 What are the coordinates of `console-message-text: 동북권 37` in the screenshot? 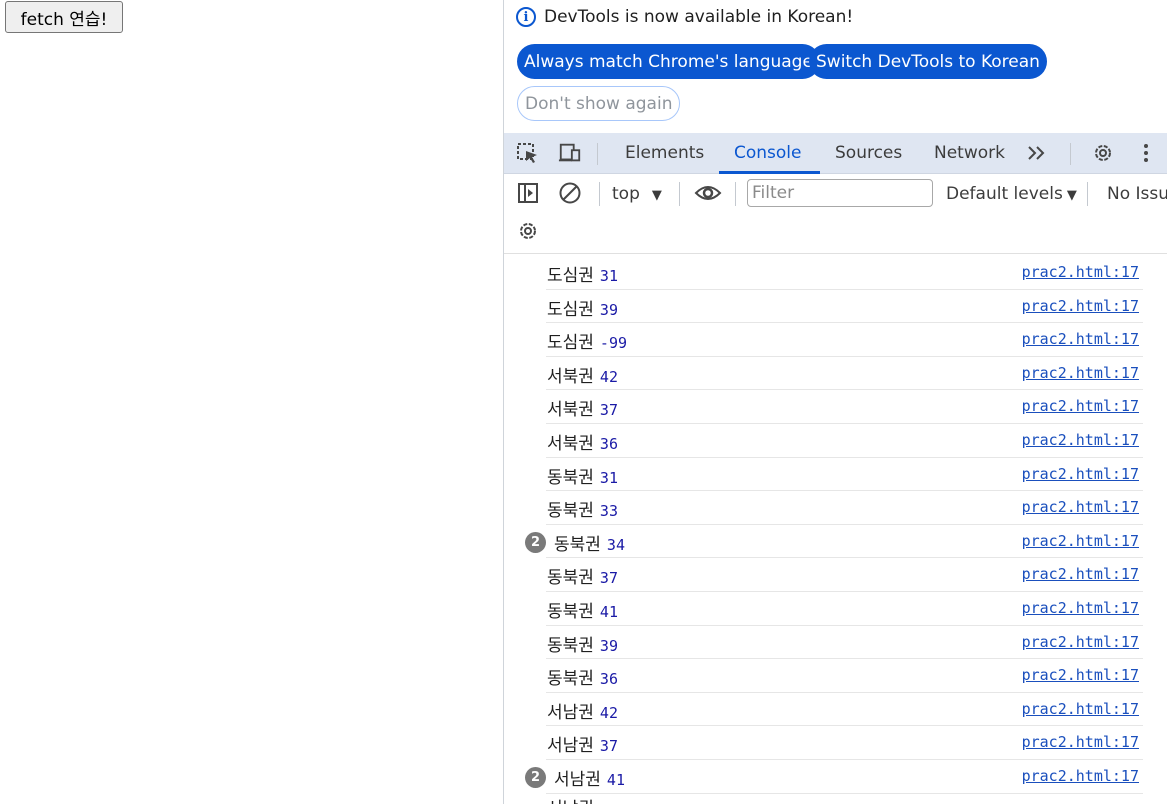 It's located at (582, 575).